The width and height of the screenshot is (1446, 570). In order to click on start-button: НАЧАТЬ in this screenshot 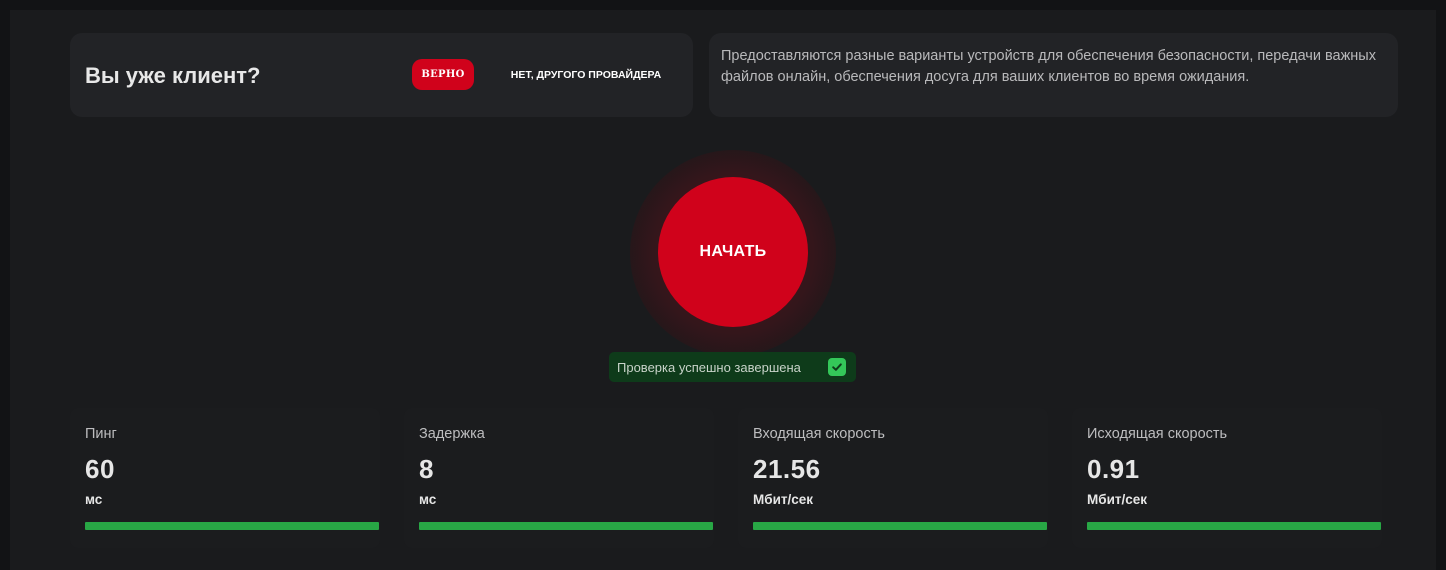, I will do `click(733, 252)`.